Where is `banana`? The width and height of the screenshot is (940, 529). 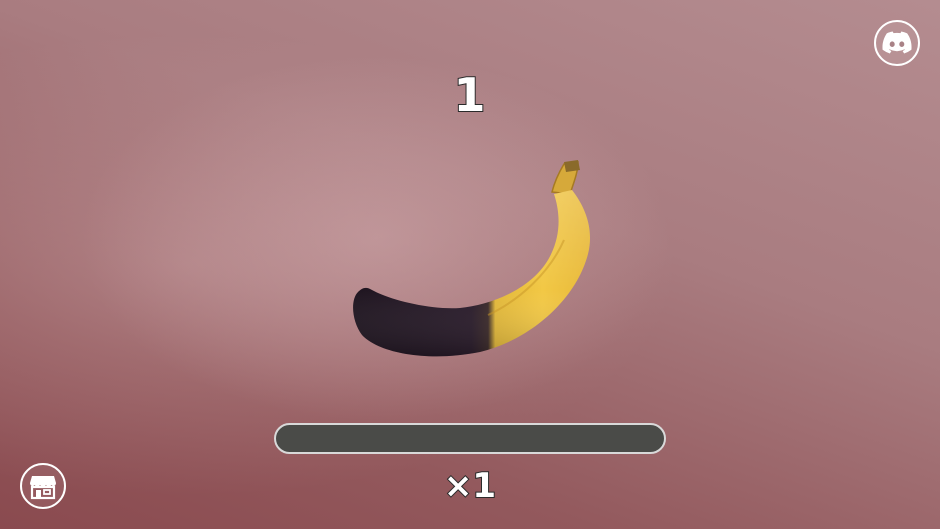
banana is located at coordinates (470, 265).